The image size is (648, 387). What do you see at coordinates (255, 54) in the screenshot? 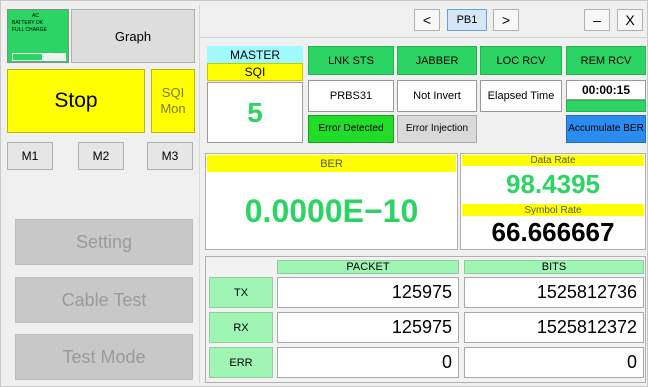
I see `master-label: MASTER` at bounding box center [255, 54].